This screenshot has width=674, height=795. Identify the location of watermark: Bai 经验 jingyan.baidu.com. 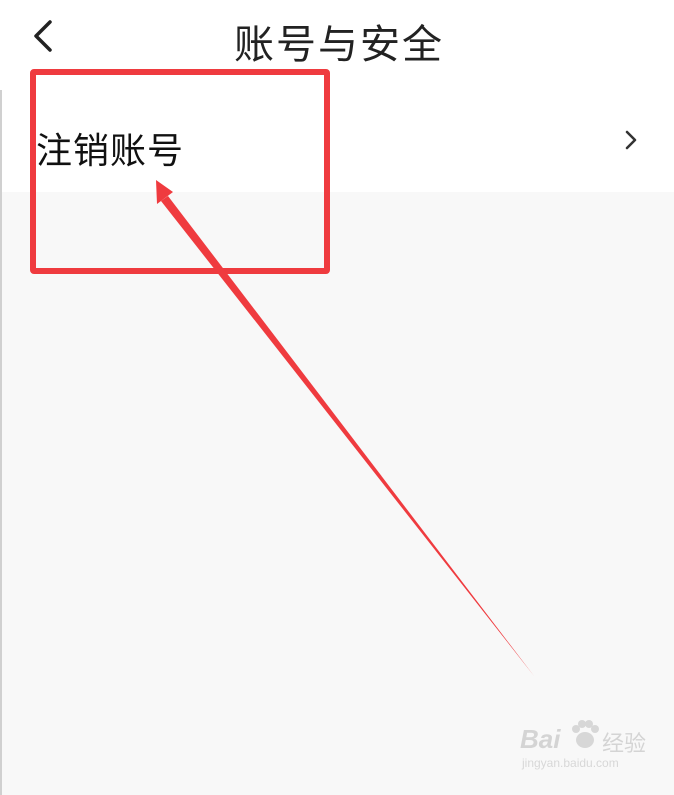
(590, 748).